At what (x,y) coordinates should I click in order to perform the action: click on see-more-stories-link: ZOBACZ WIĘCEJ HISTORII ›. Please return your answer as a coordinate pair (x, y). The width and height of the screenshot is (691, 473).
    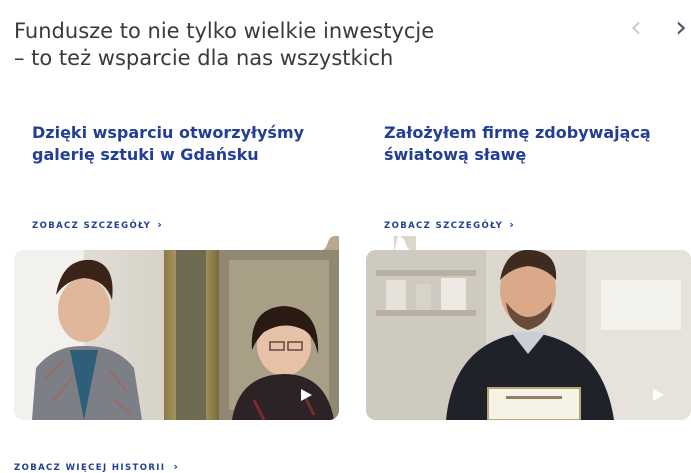
    Looking at the image, I should click on (96, 466).